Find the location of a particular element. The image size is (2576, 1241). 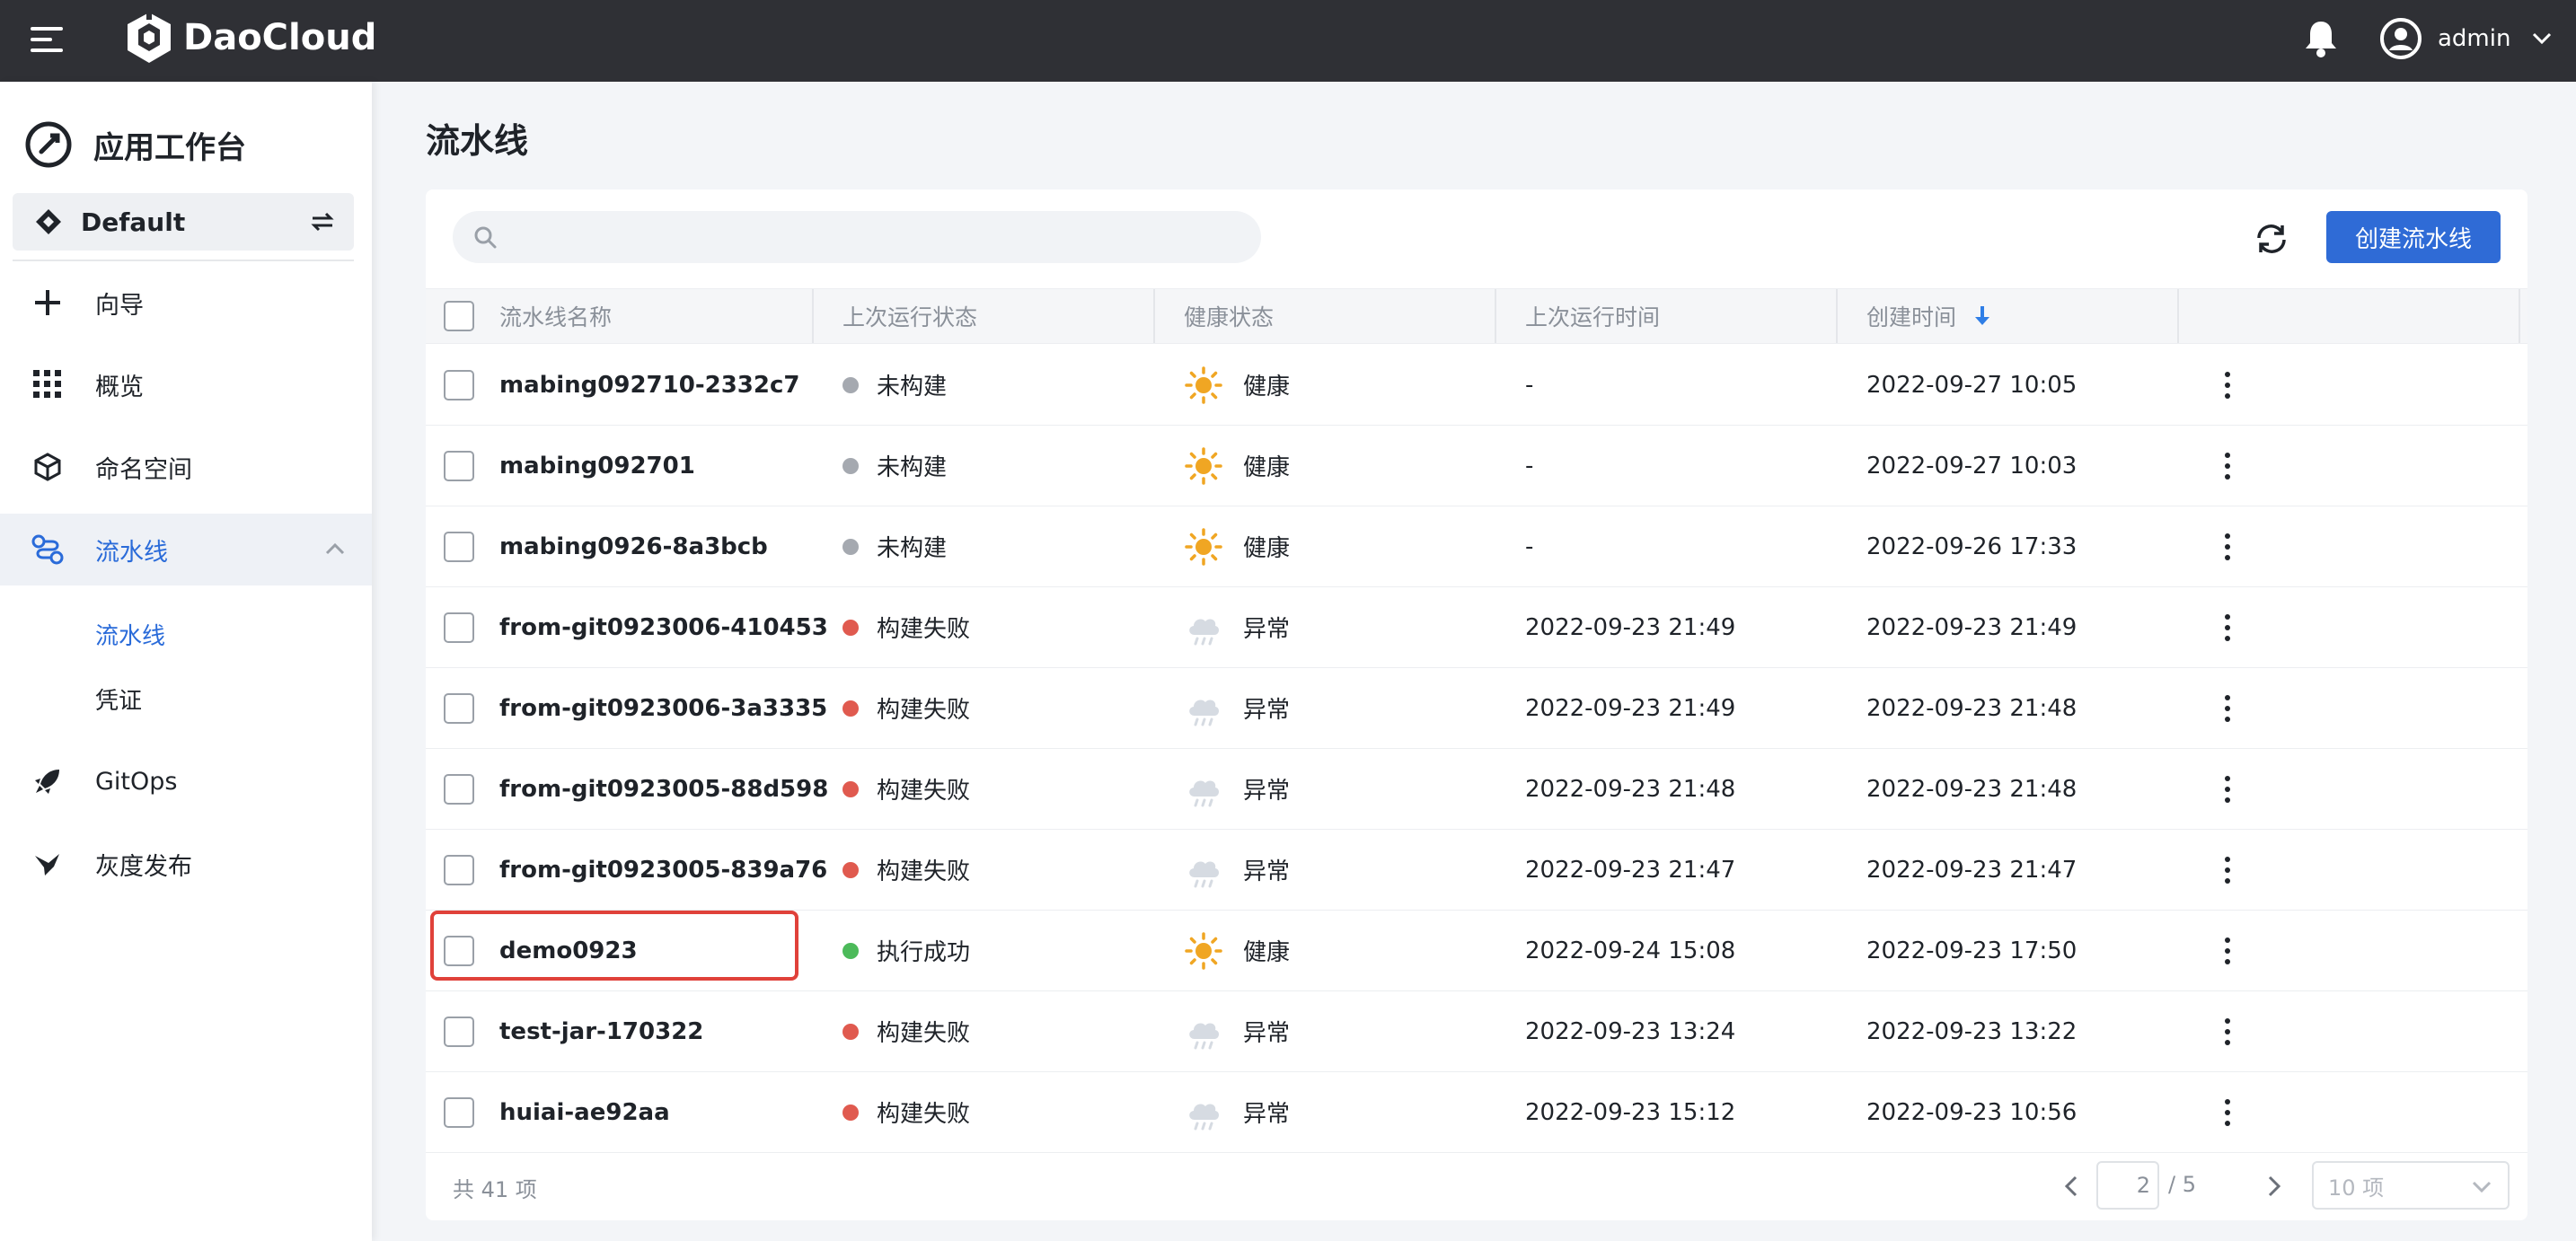

create-pipeline-button: 创建流水线 is located at coordinates (2413, 237).